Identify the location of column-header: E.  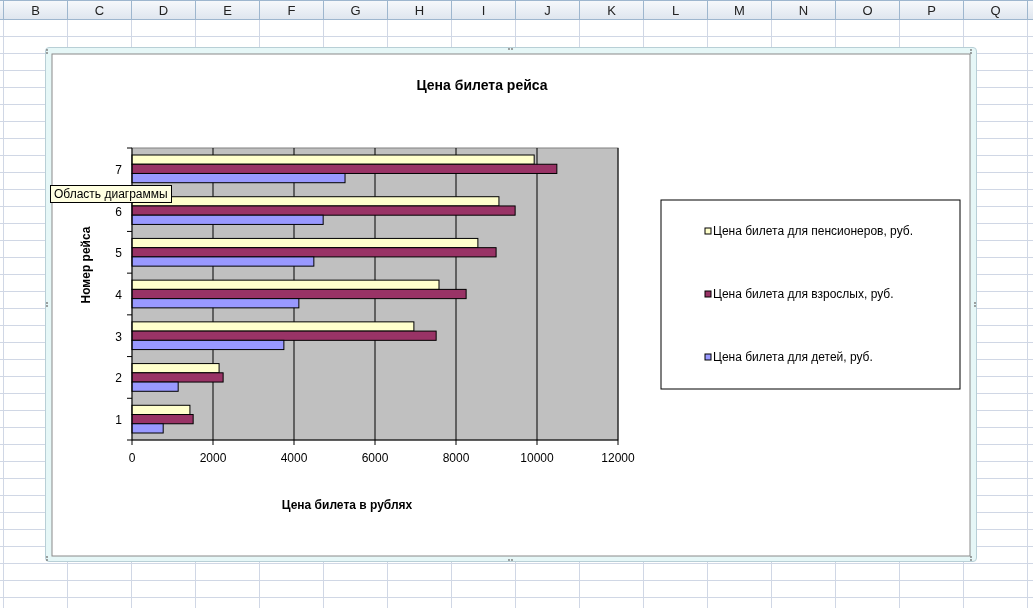
(228, 10).